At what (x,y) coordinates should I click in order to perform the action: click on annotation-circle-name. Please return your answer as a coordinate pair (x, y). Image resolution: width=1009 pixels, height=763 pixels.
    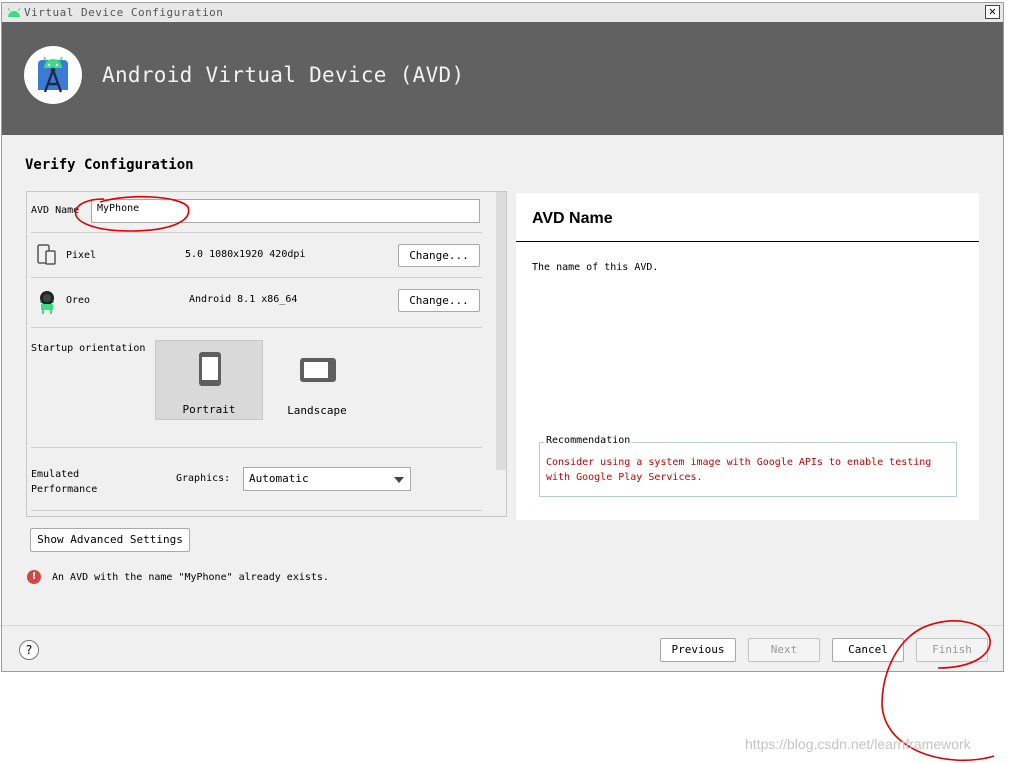
    Looking at the image, I should click on (132, 213).